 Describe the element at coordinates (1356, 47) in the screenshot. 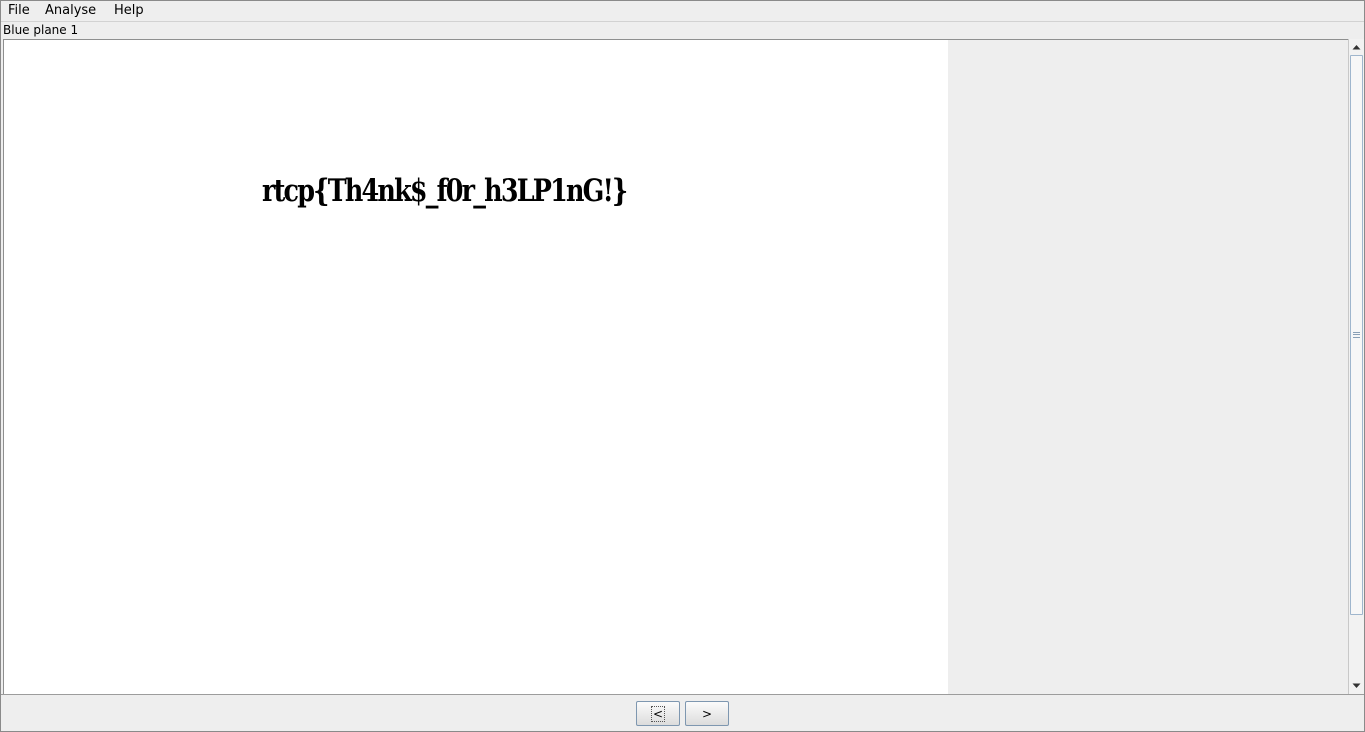

I see `scroll-up-arrow-icon` at that location.